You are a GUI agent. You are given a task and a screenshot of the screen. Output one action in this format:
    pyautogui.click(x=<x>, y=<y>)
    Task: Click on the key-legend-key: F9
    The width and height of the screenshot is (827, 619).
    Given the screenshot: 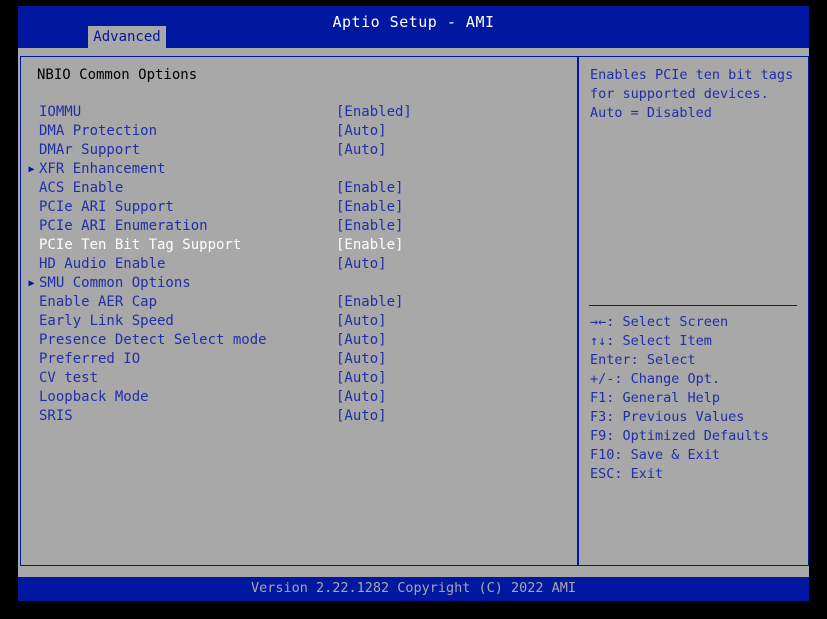 What is the action you would take?
    pyautogui.click(x=598, y=436)
    